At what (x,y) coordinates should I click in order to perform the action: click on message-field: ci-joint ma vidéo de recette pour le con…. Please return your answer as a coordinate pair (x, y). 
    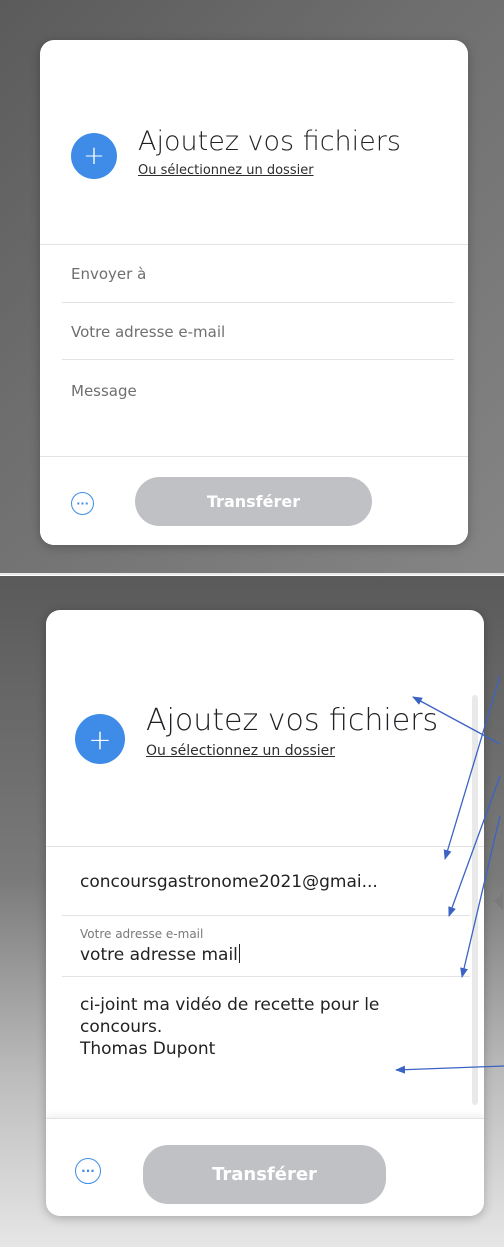
    Looking at the image, I should click on (229, 1027).